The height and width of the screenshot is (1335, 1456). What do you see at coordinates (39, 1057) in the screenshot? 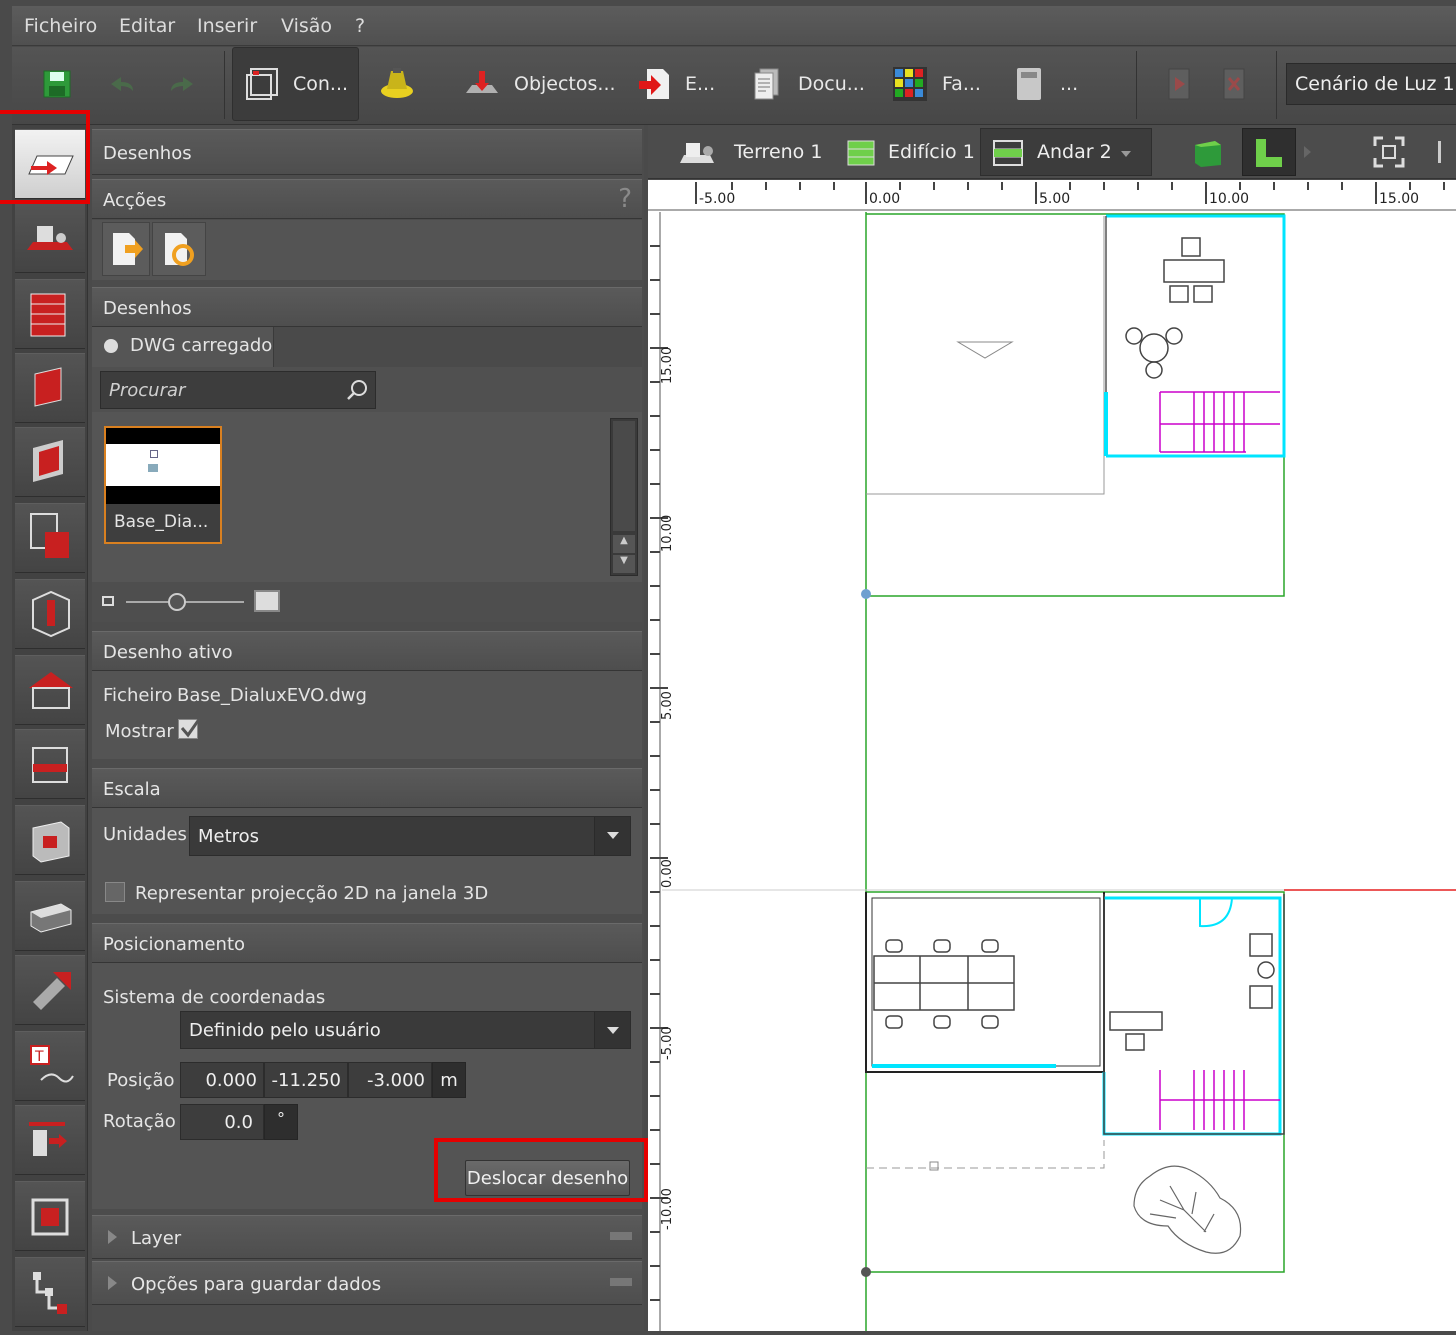
I see `svg-text: T` at bounding box center [39, 1057].